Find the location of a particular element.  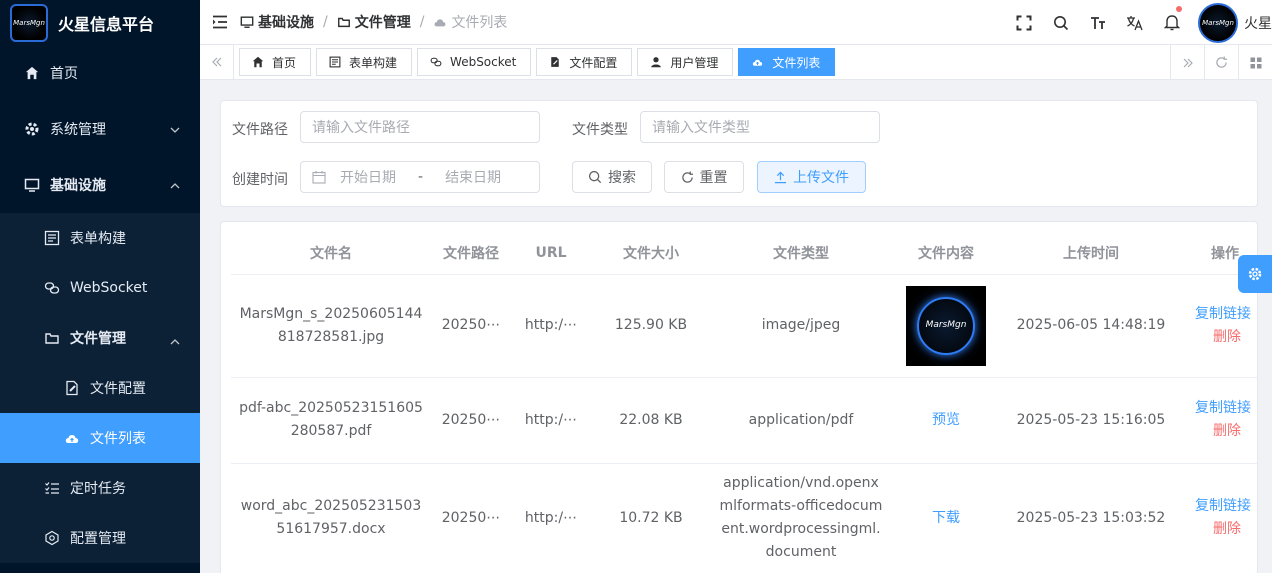

breadcrumb-label: 文件管理 is located at coordinates (382, 23).